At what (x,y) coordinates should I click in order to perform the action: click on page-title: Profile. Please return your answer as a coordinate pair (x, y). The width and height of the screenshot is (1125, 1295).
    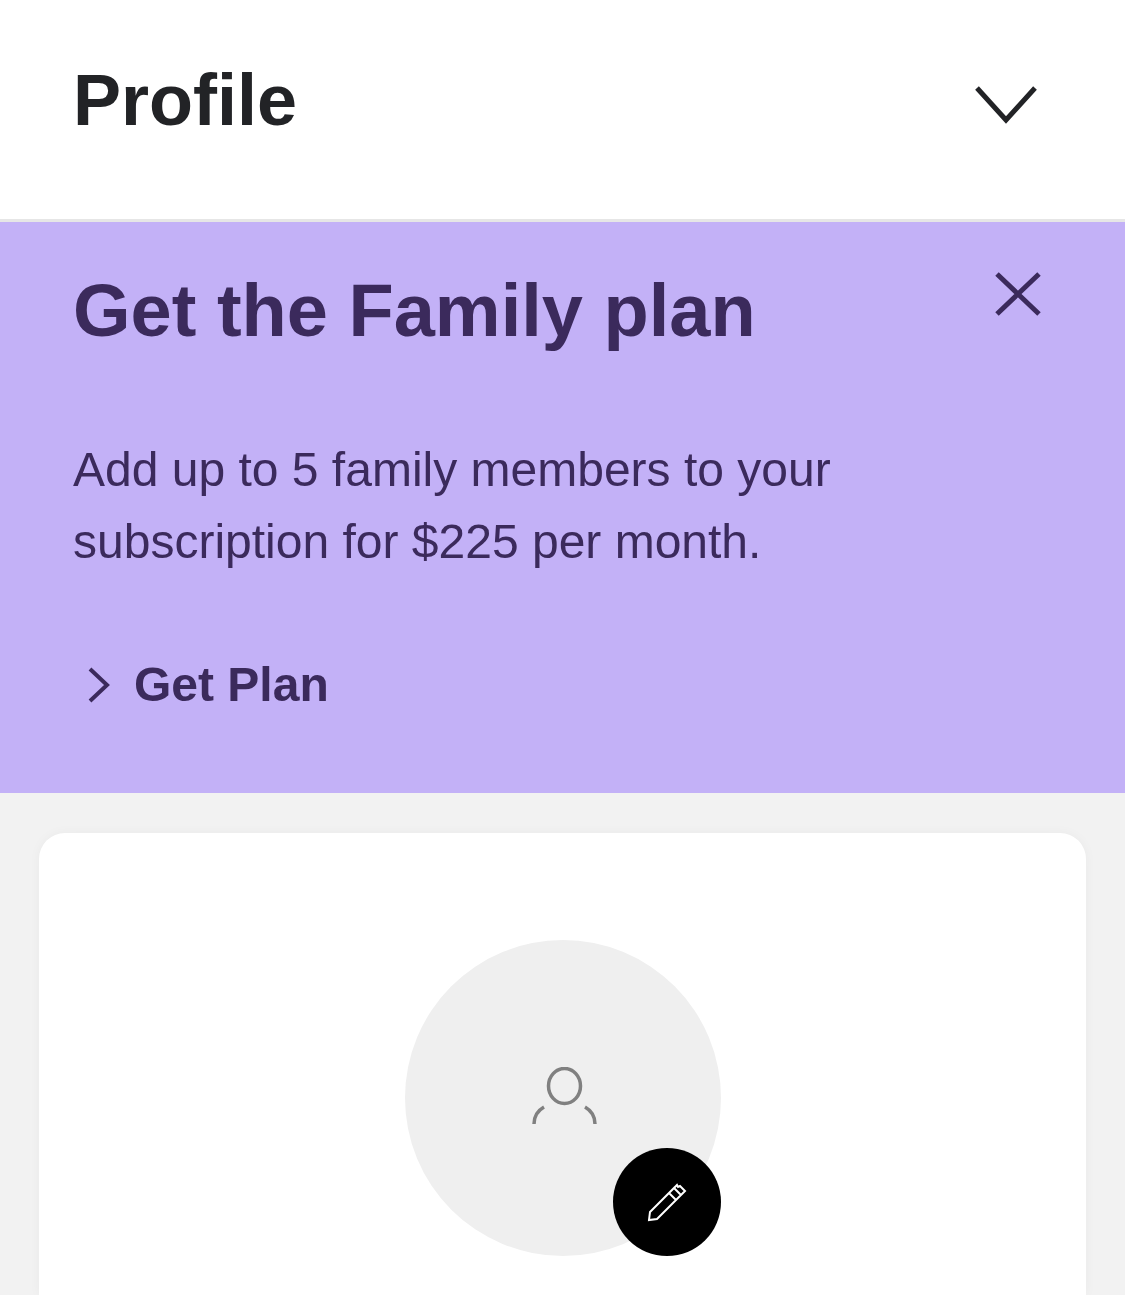
    Looking at the image, I should click on (185, 100).